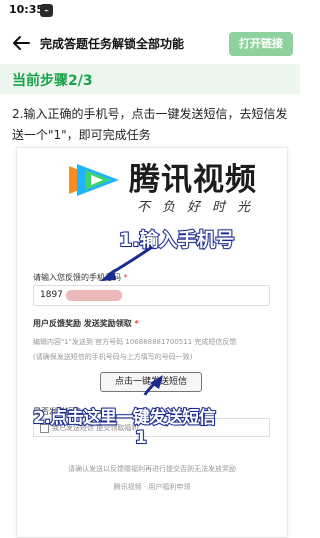 This screenshot has width=320, height=538. What do you see at coordinates (77, 277) in the screenshot?
I see `phone-label-text: 请输入您反馈的手机号码` at bounding box center [77, 277].